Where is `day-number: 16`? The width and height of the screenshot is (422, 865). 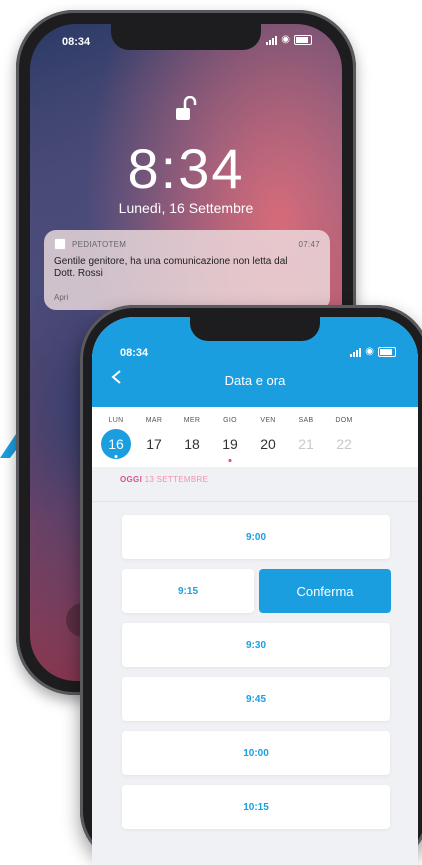
day-number: 16 is located at coordinates (116, 444).